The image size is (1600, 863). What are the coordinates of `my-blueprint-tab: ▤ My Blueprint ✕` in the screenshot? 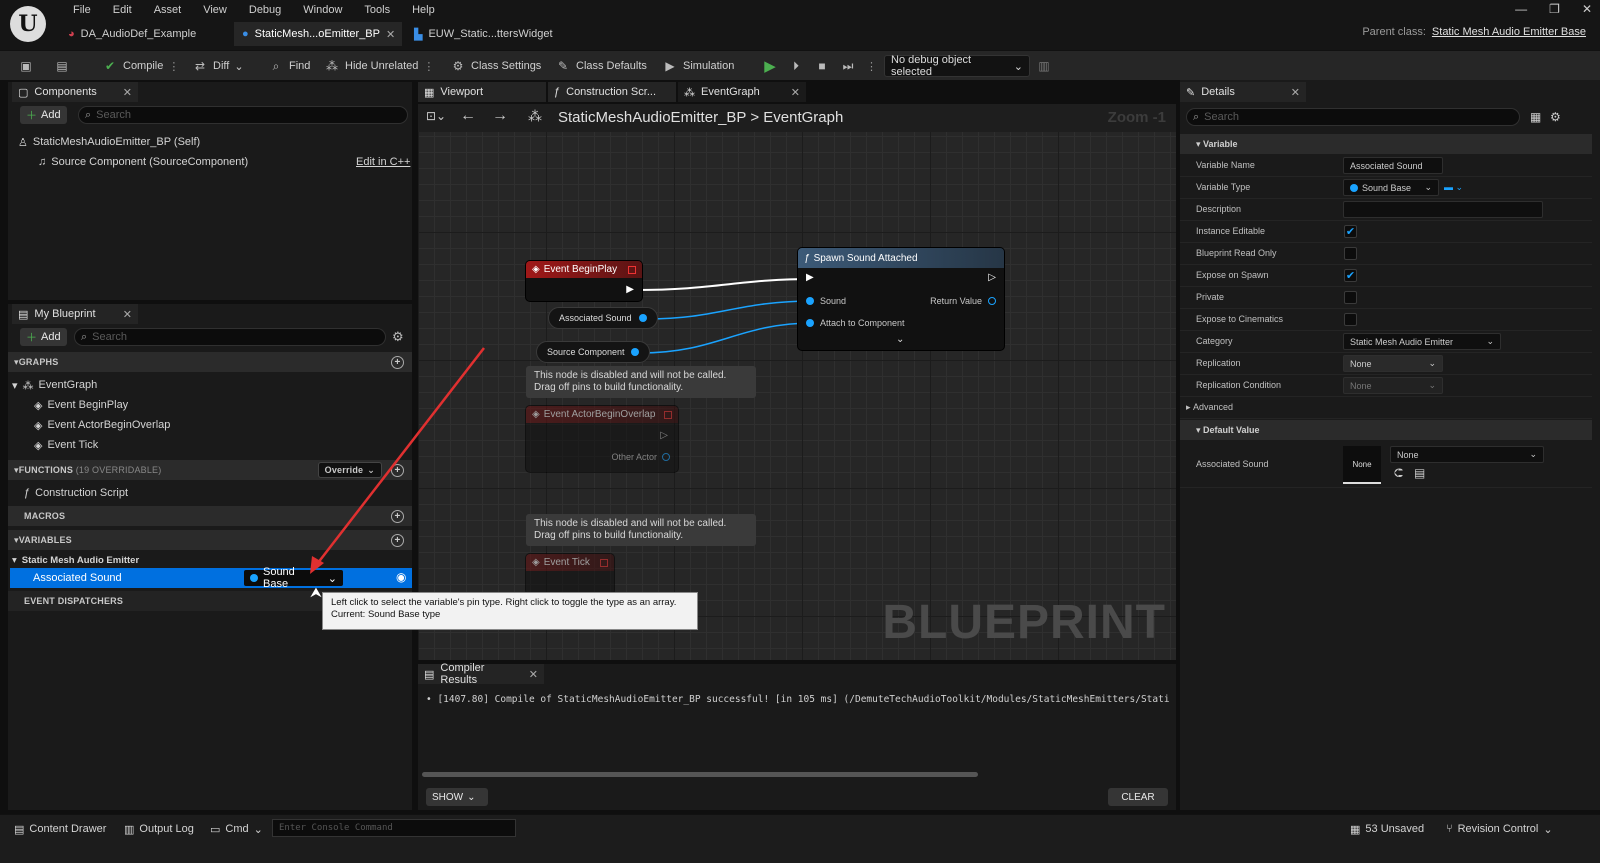 It's located at (75, 314).